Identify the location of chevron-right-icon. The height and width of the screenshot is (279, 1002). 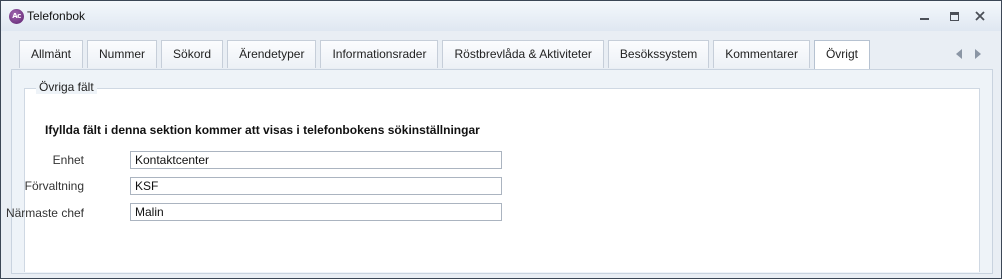
(978, 54).